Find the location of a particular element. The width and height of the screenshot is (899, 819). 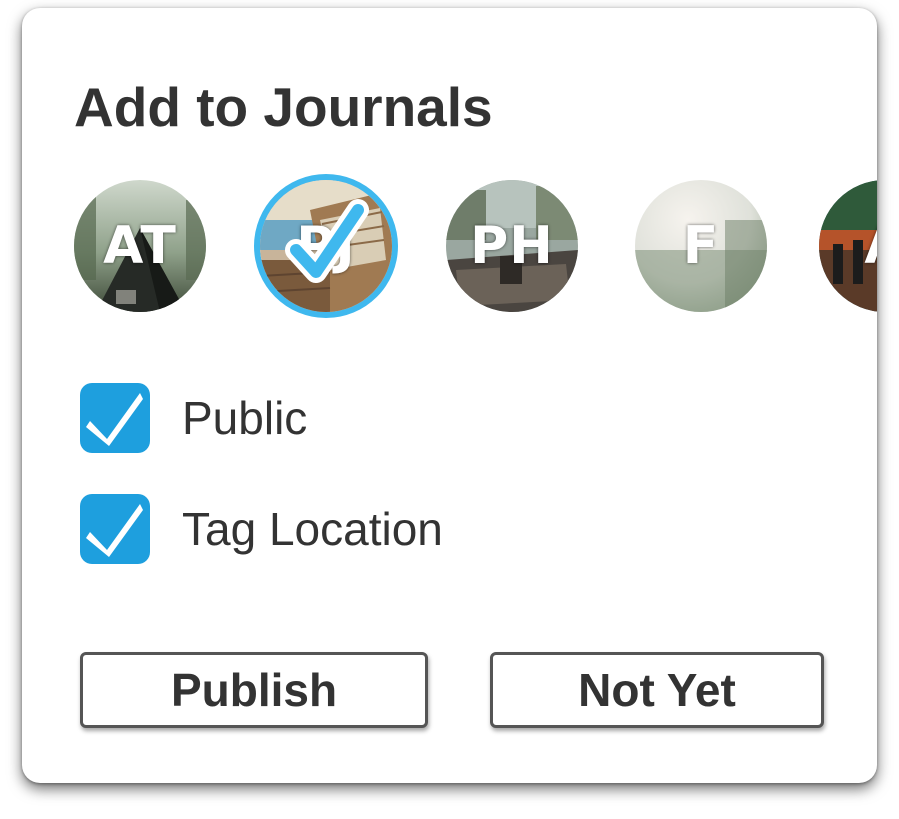

public-checkbox is located at coordinates (115, 418).